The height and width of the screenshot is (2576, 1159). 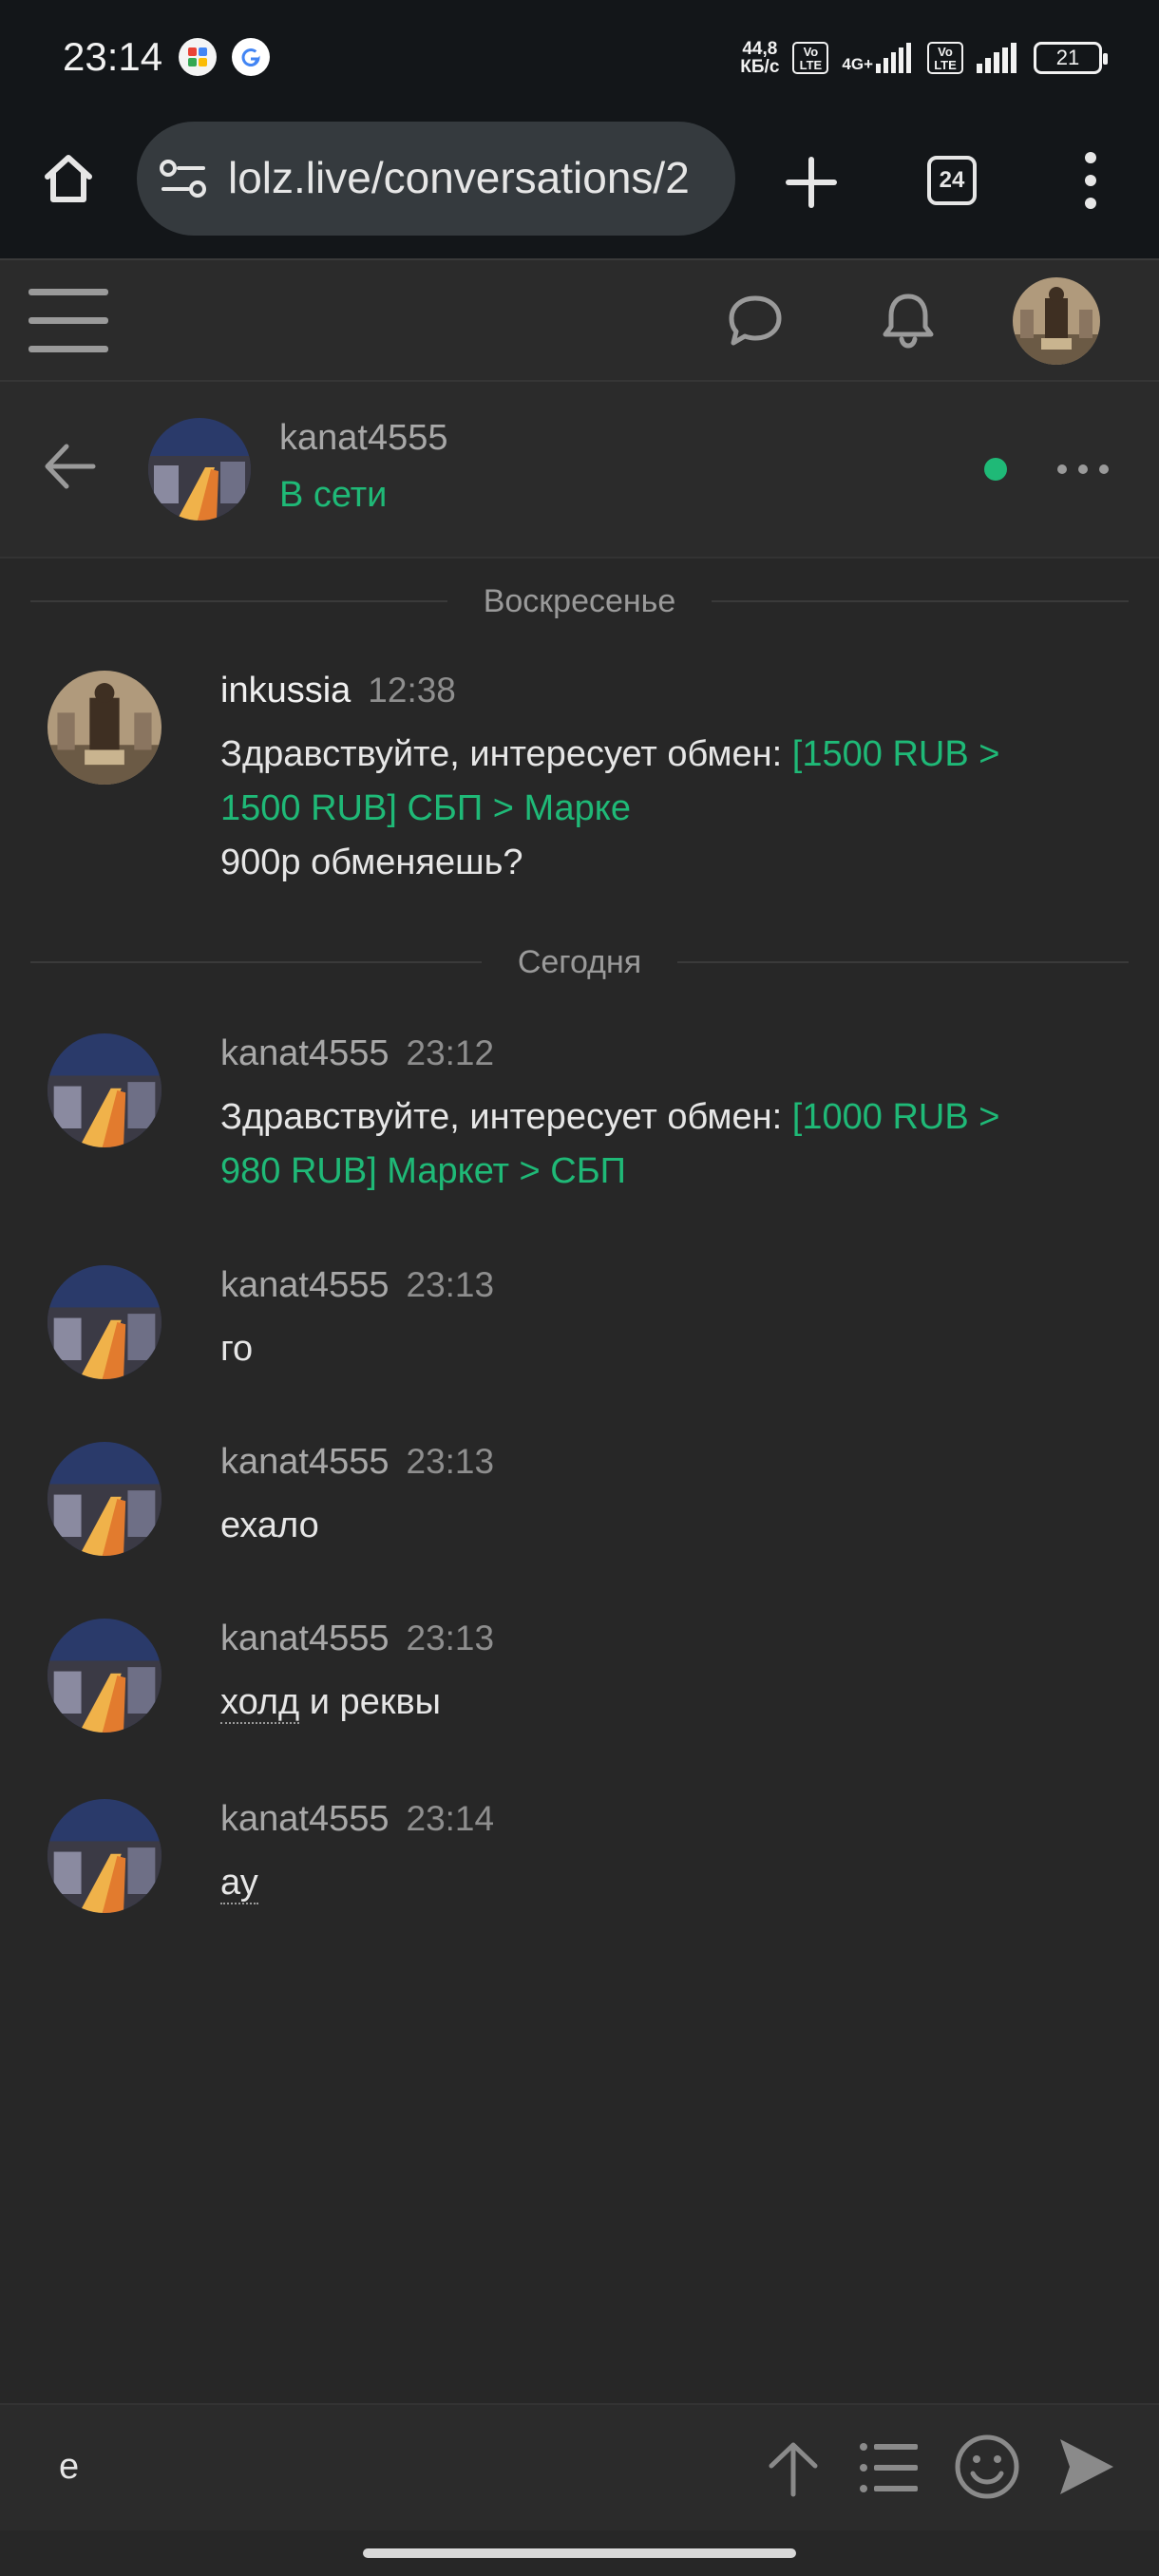 I want to click on day-label: Сегодня, so click(x=579, y=961).